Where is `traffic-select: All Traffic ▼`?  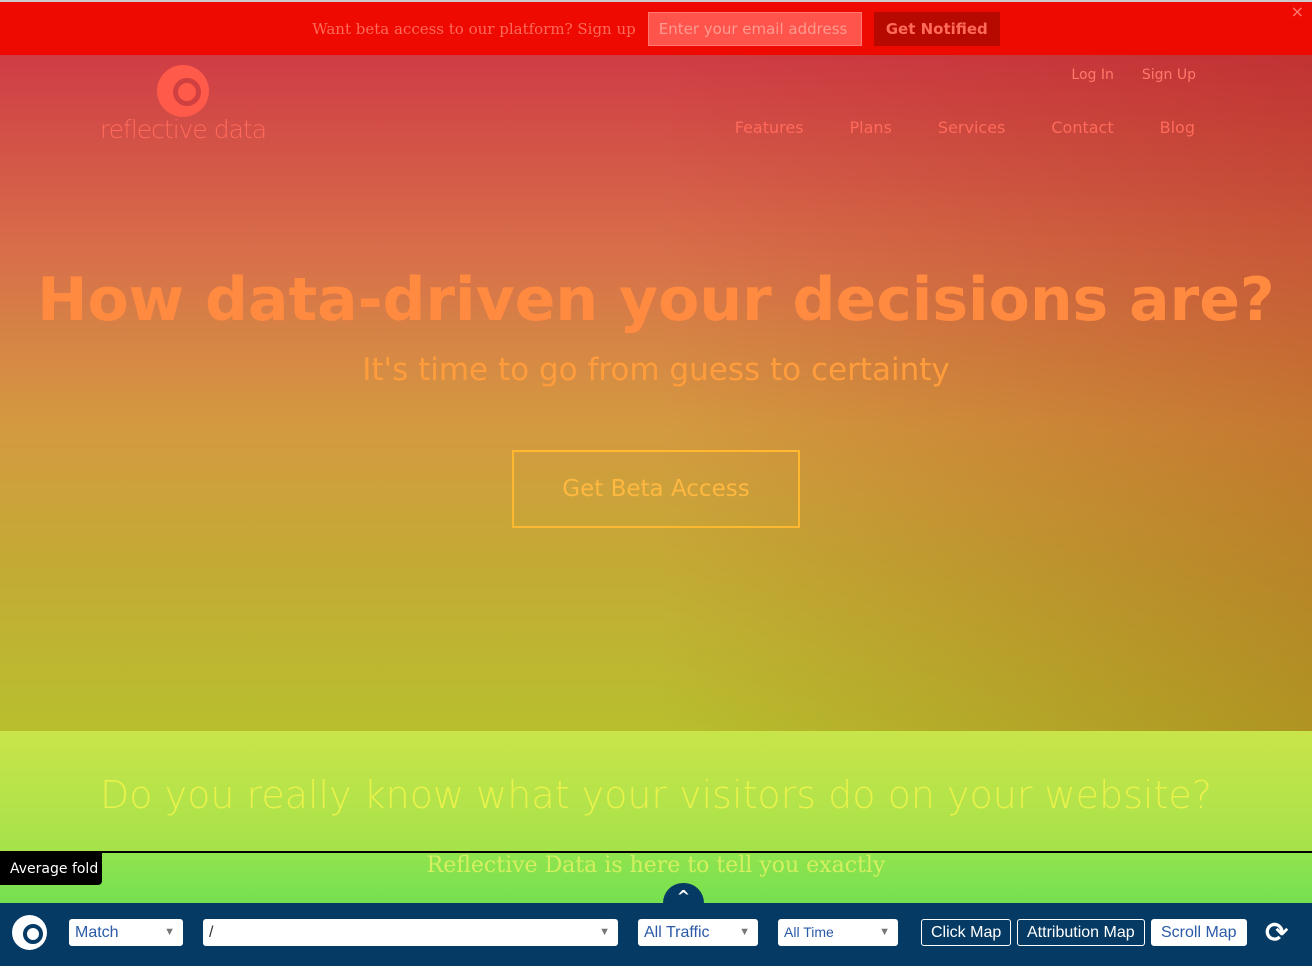
traffic-select: All Traffic ▼ is located at coordinates (698, 932).